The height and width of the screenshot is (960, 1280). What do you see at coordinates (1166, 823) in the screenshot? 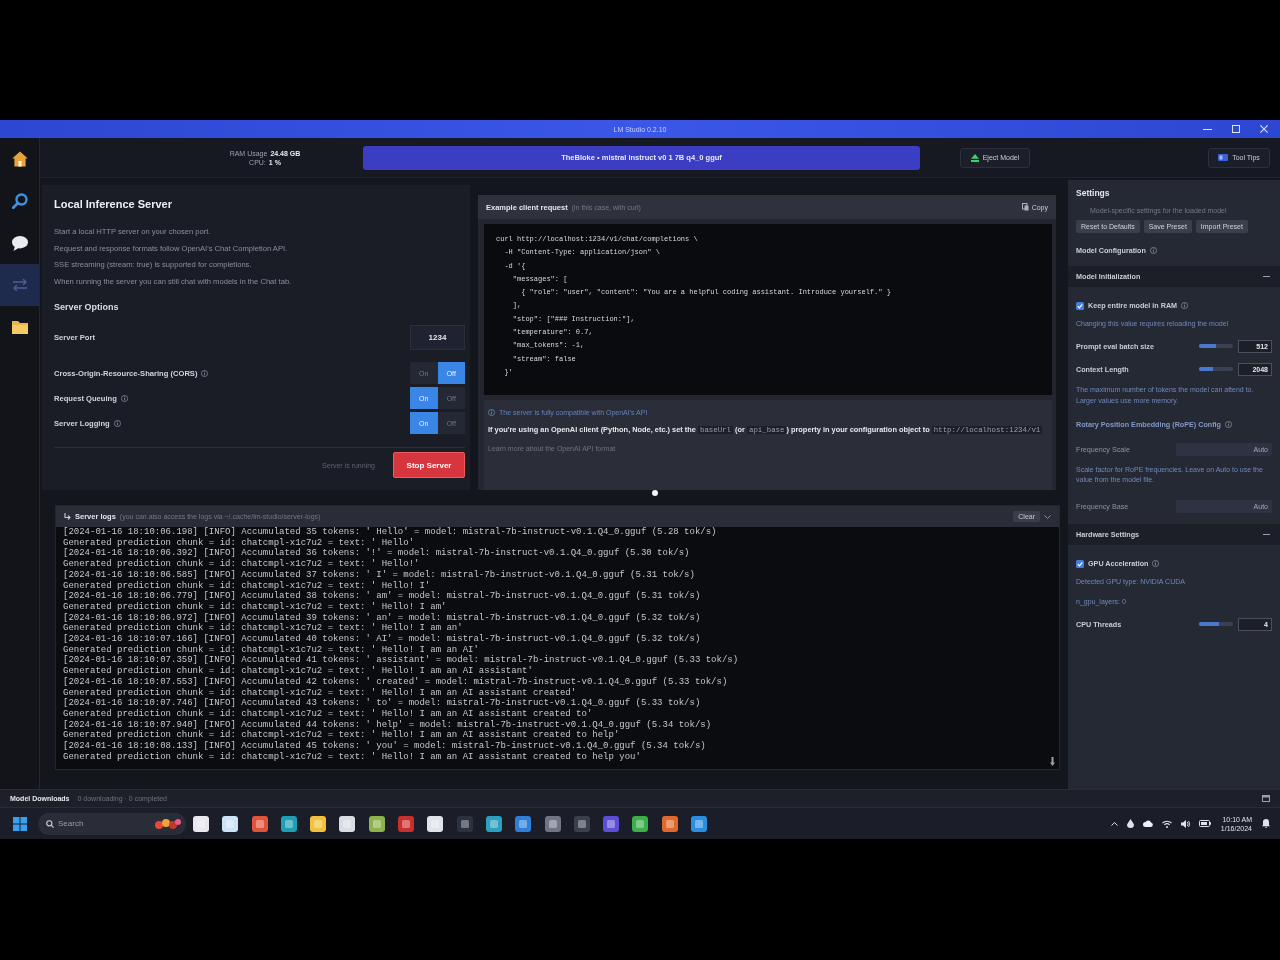
I see `wifi-icon` at bounding box center [1166, 823].